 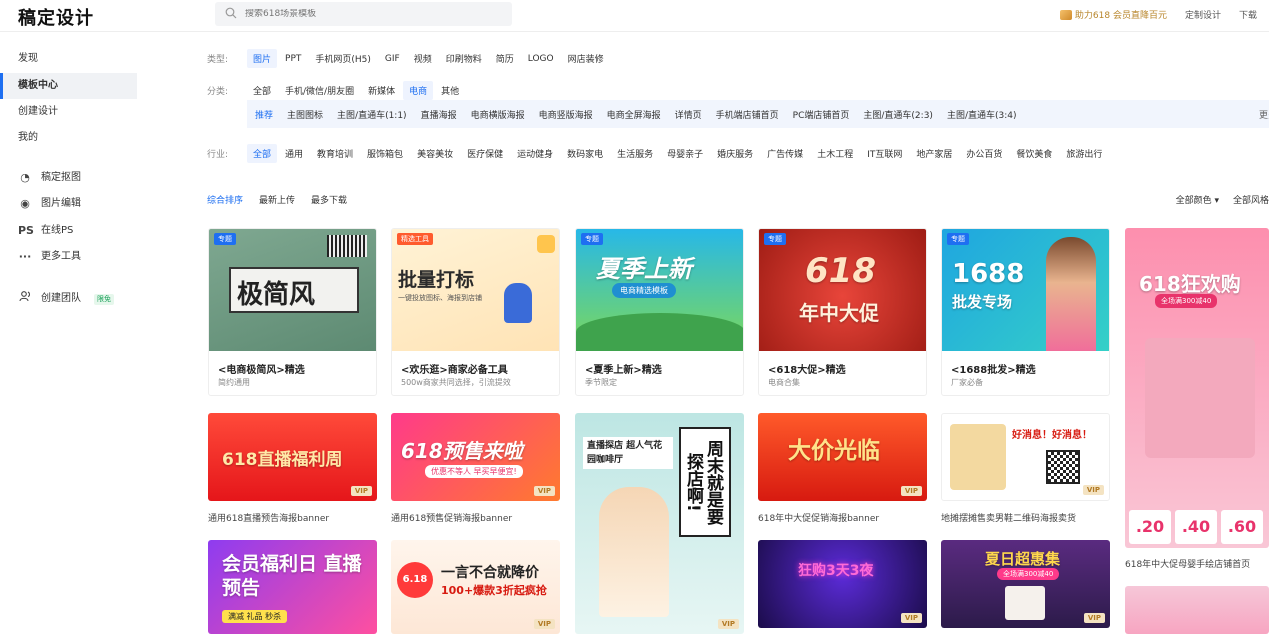 I want to click on featured-card: 1688 批发专场 专题 <1688批发>精选 厂家必备, so click(x=1025, y=312).